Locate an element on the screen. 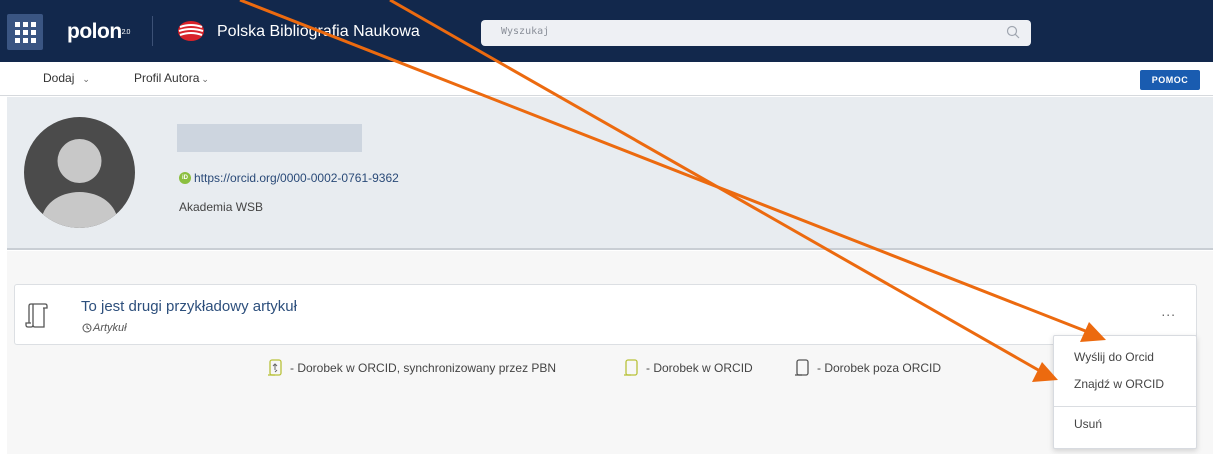 The image size is (1213, 454). user-silhouette-icon is located at coordinates (79, 183).